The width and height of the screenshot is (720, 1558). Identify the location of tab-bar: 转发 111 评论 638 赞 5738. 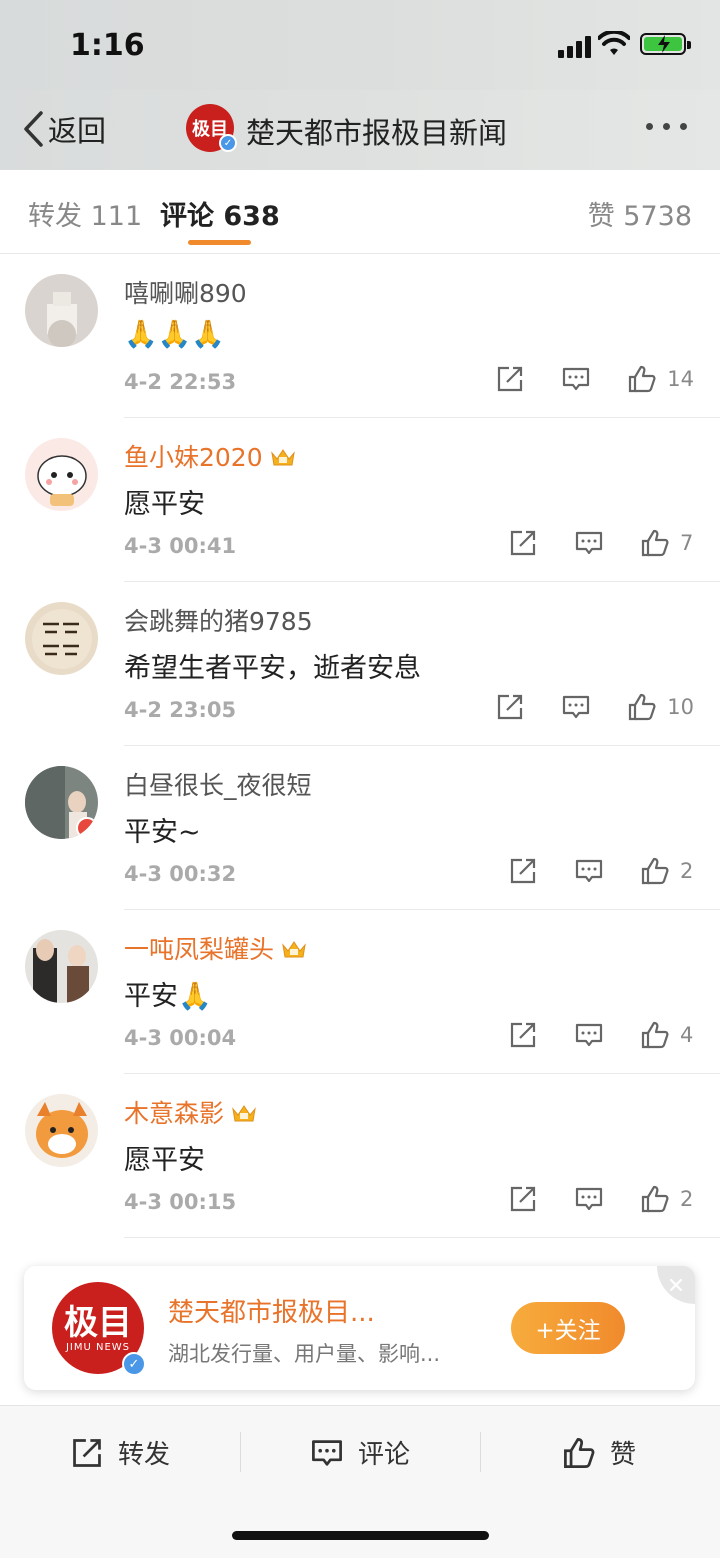
(360, 212).